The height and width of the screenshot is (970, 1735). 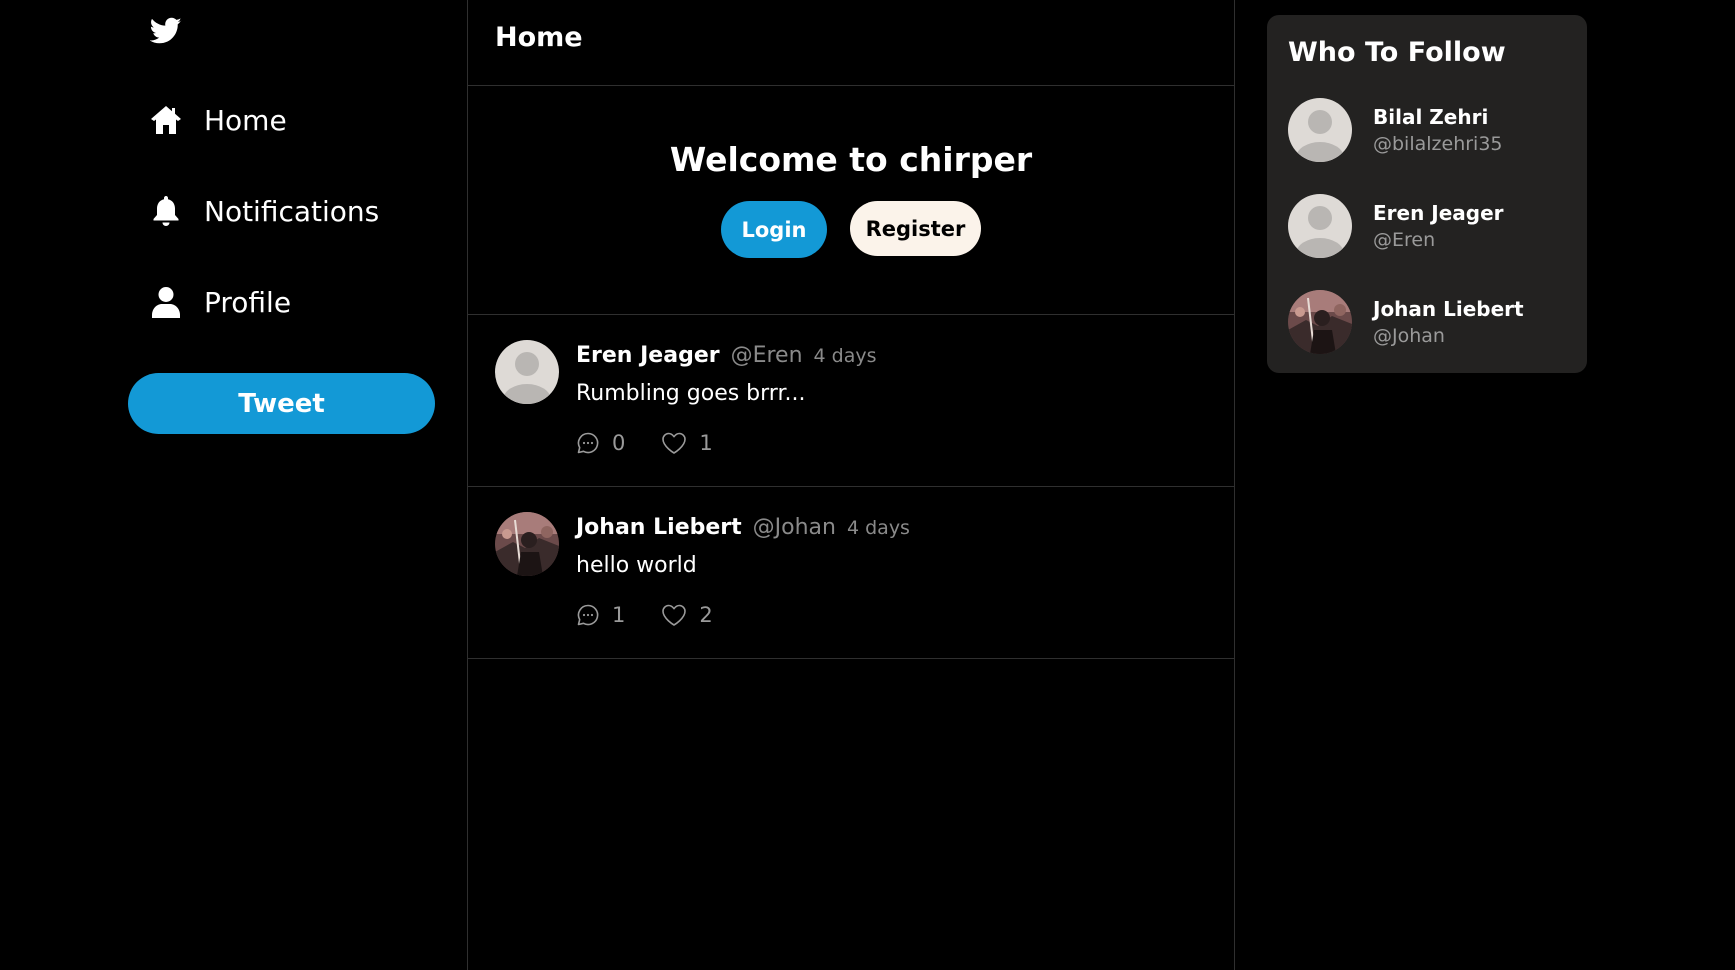 What do you see at coordinates (851, 159) in the screenshot?
I see `welcome-title: Welcome to chirper` at bounding box center [851, 159].